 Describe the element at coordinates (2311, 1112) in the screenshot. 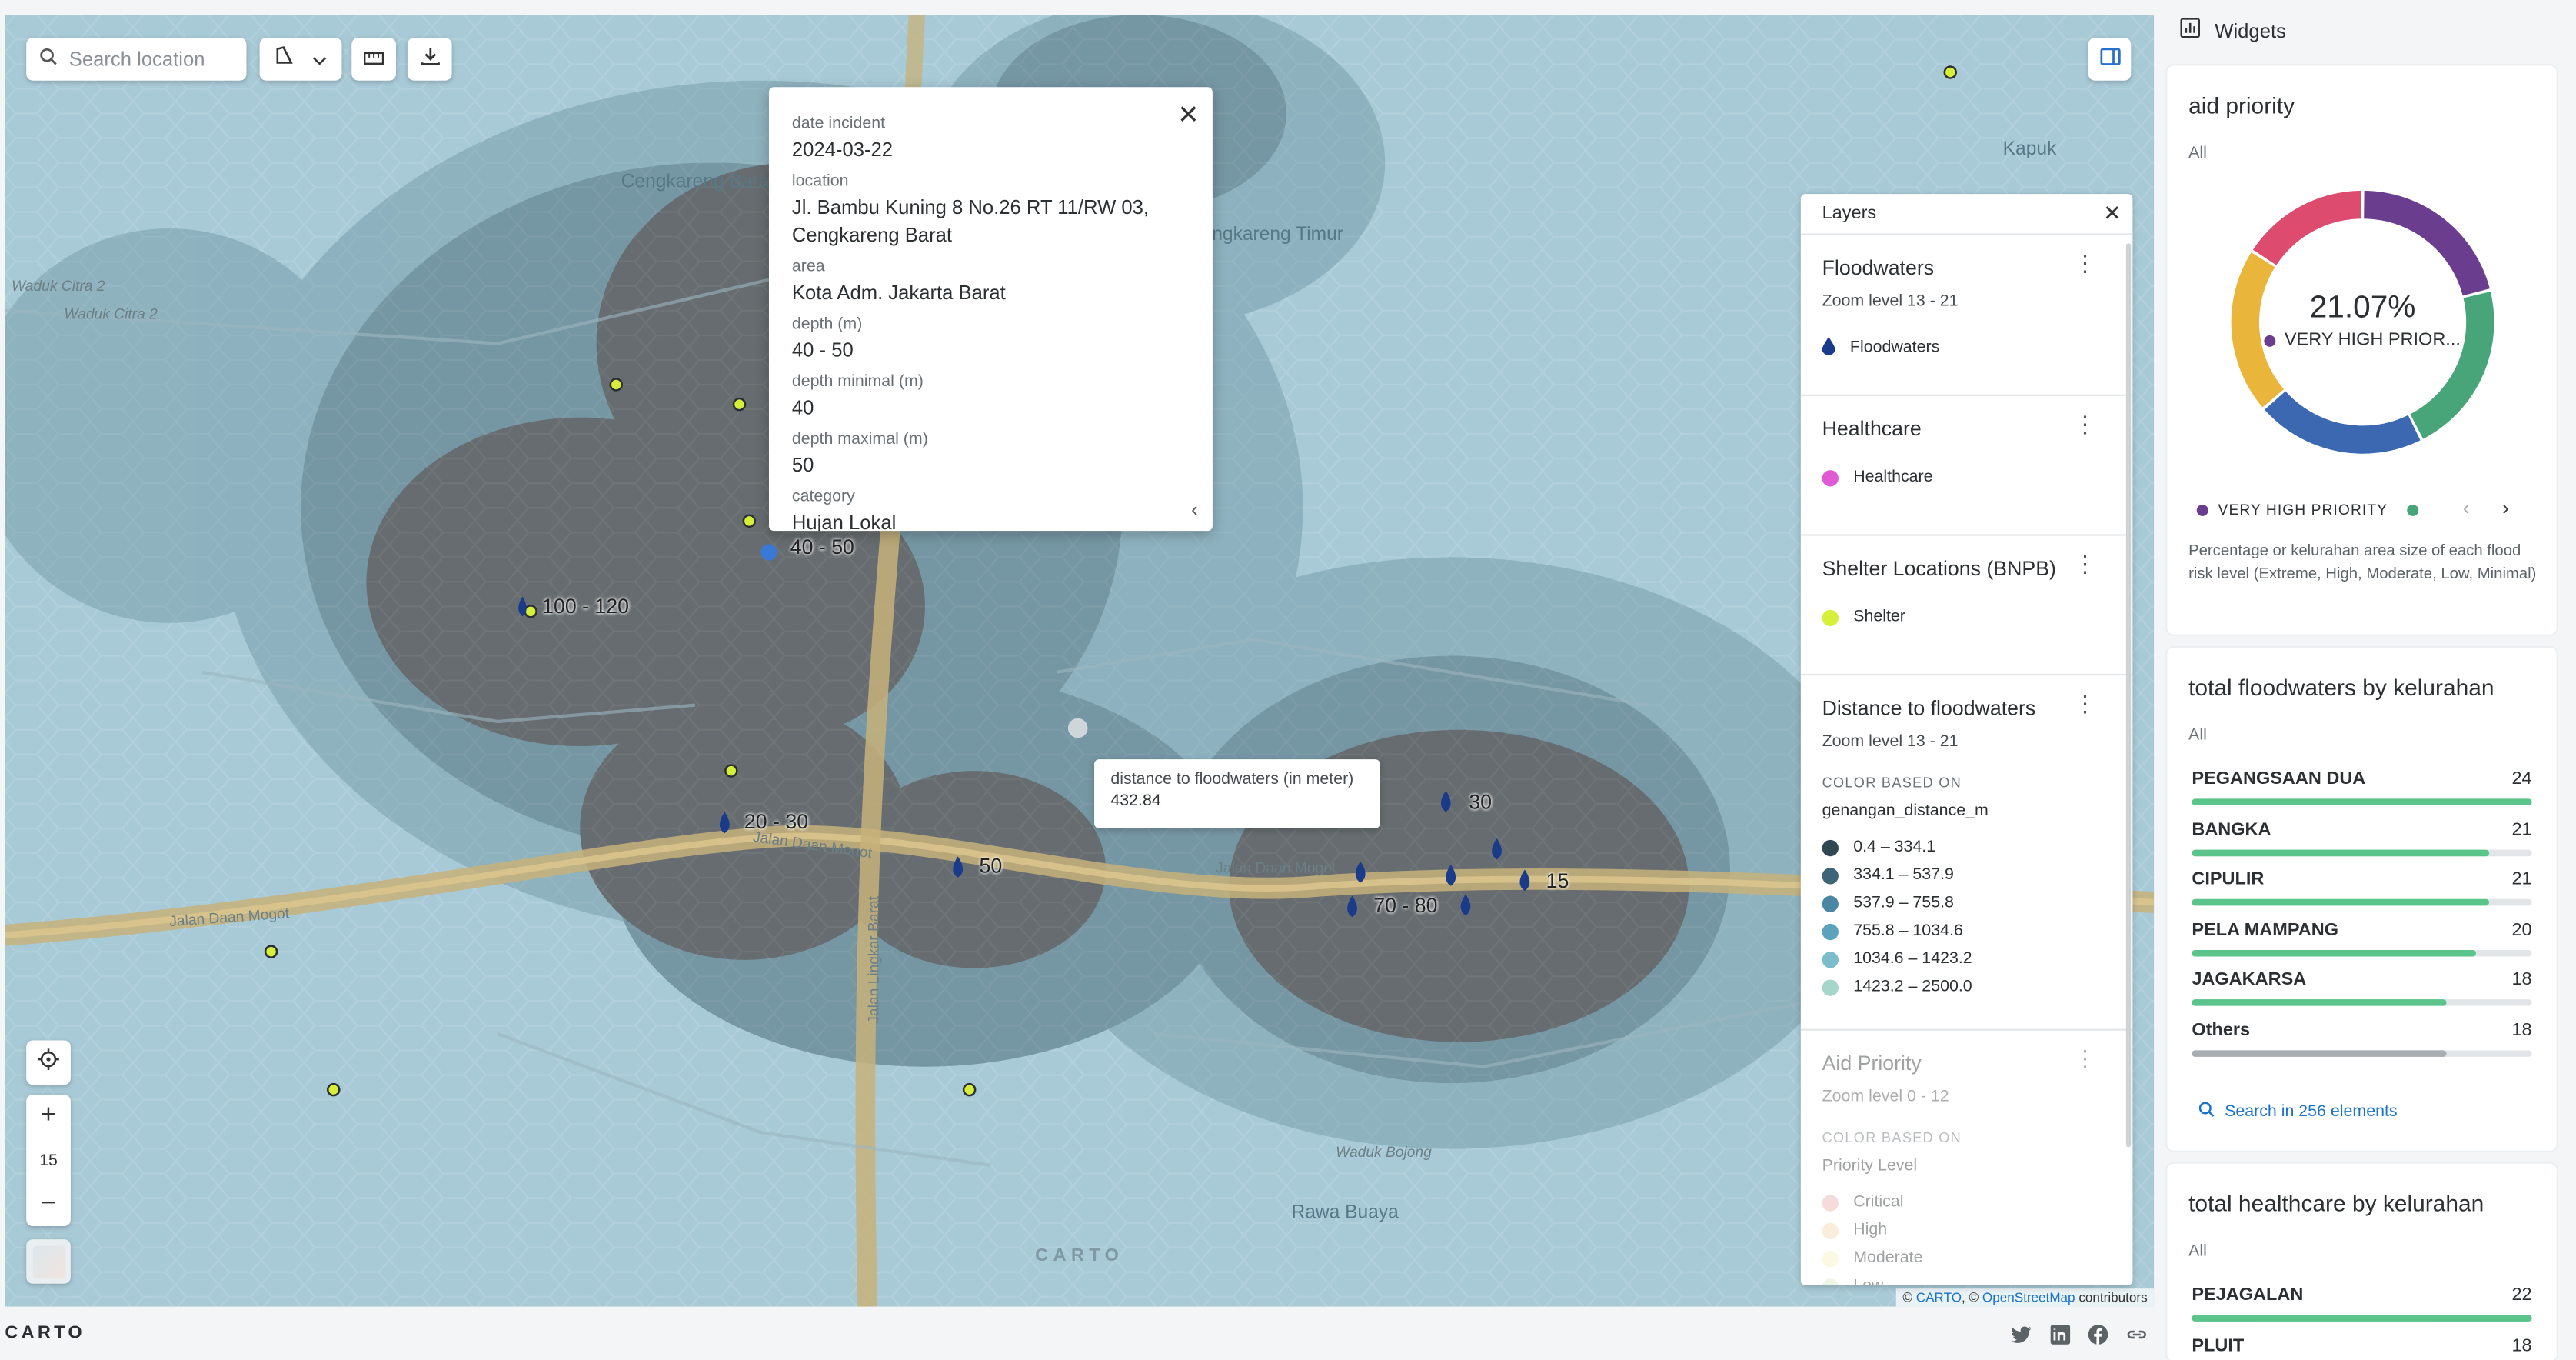

I see `search-elements-label: Search in 256 elements` at that location.